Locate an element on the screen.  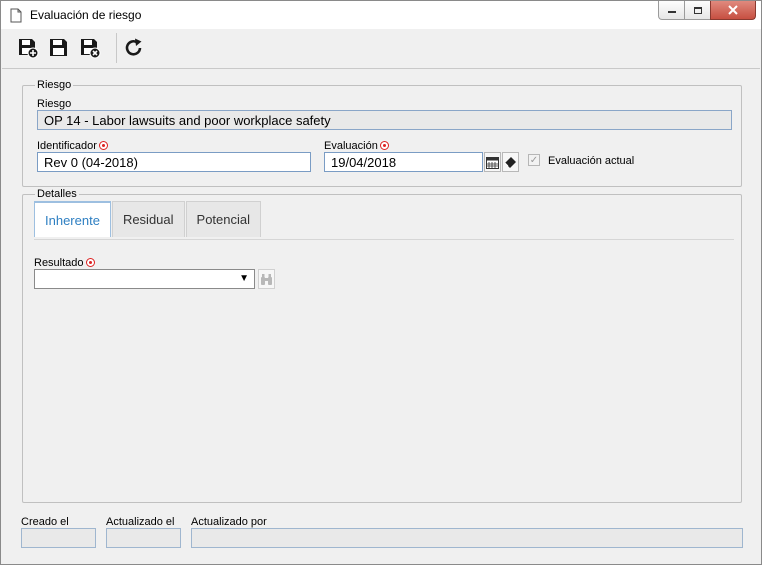
calendar-icon is located at coordinates (492, 162).